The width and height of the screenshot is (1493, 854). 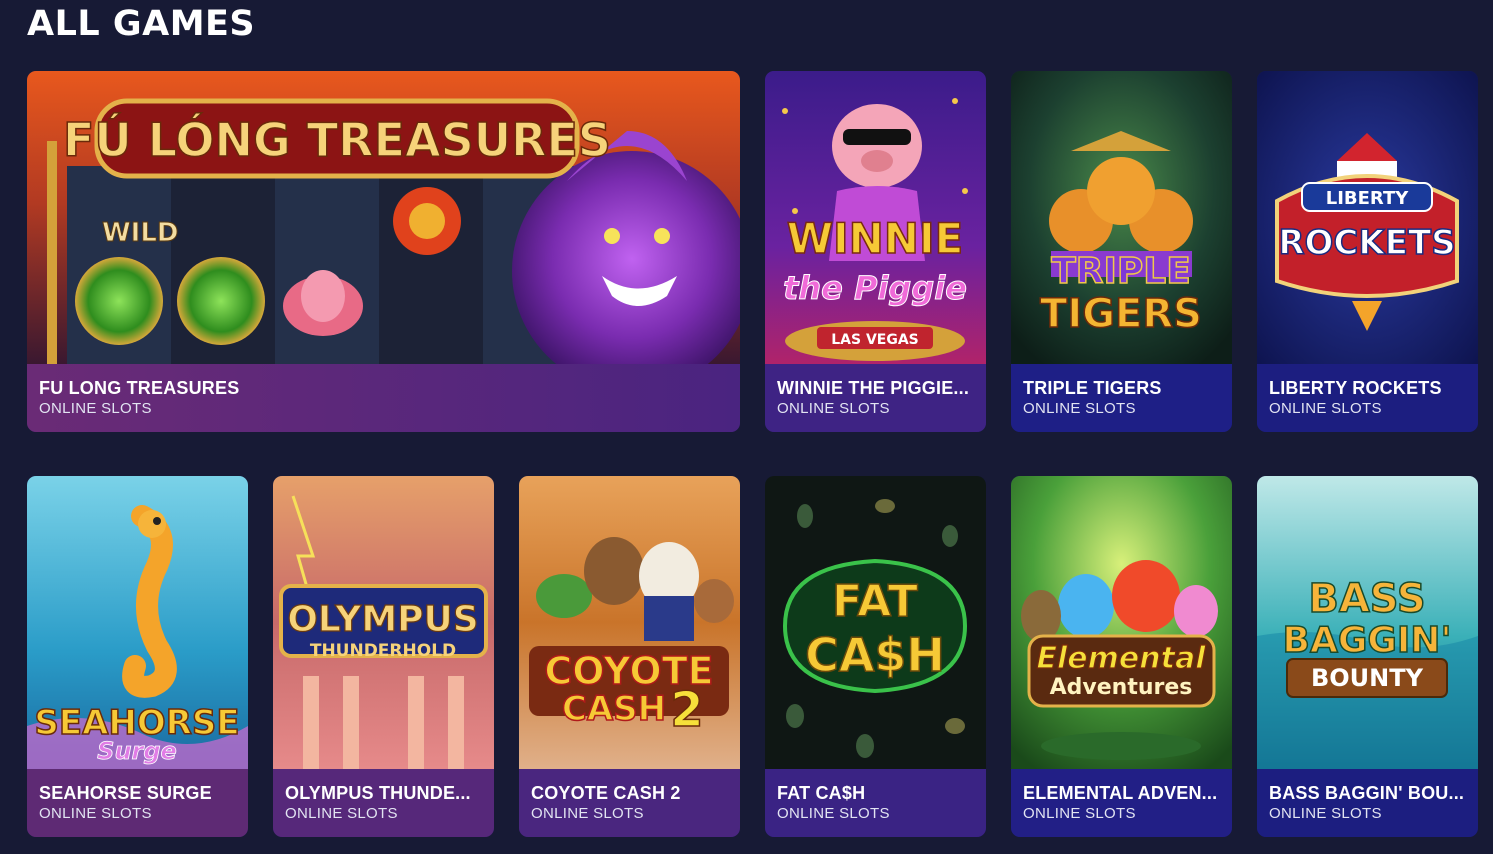 I want to click on svg-text: BAGGIN', so click(x=1367, y=640).